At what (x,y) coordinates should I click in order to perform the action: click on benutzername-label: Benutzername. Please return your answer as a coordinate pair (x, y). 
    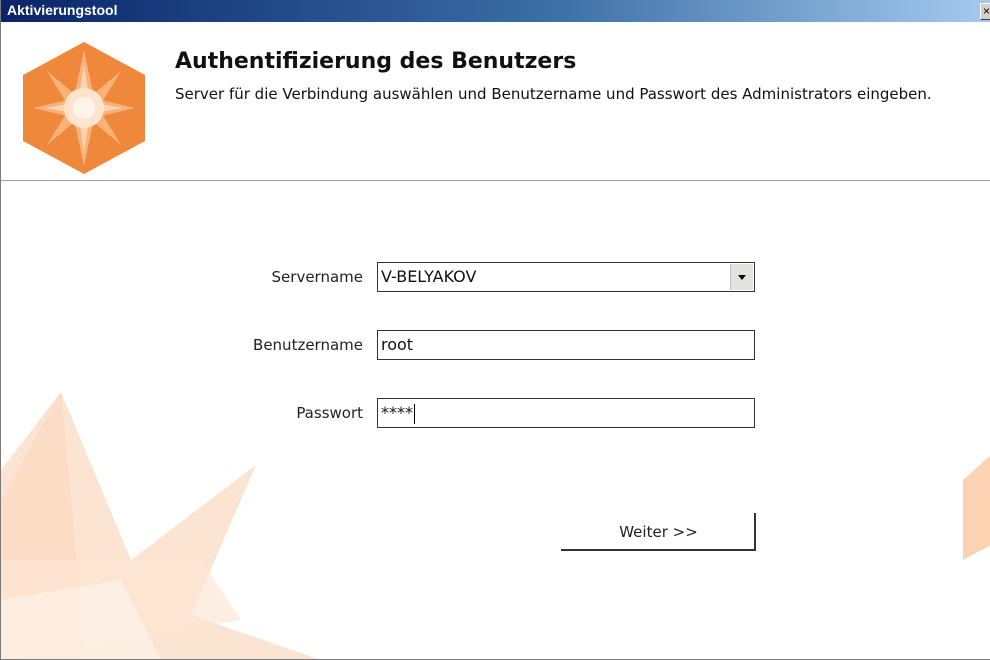
    Looking at the image, I should click on (308, 345).